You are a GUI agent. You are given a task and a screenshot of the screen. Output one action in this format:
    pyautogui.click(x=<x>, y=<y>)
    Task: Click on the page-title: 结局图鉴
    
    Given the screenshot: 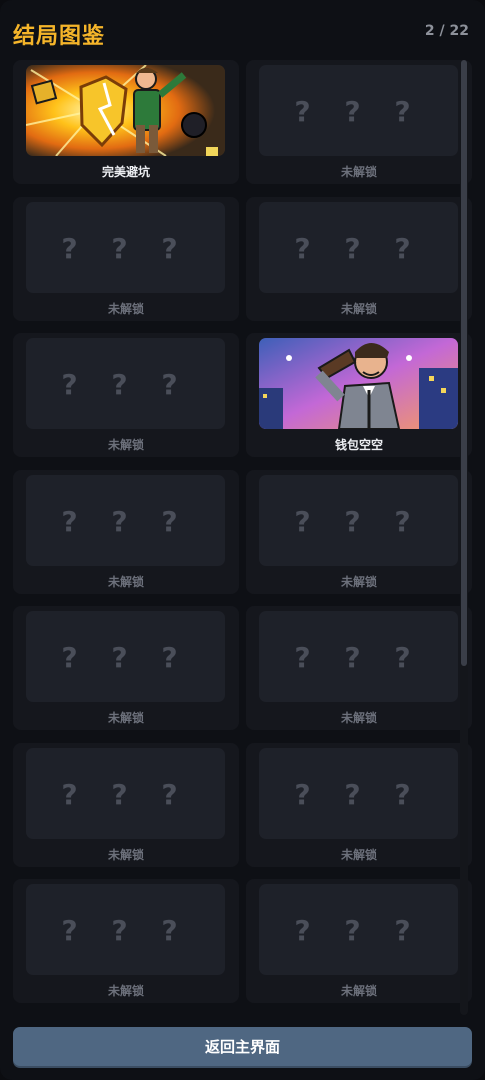 What is the action you would take?
    pyautogui.click(x=59, y=36)
    